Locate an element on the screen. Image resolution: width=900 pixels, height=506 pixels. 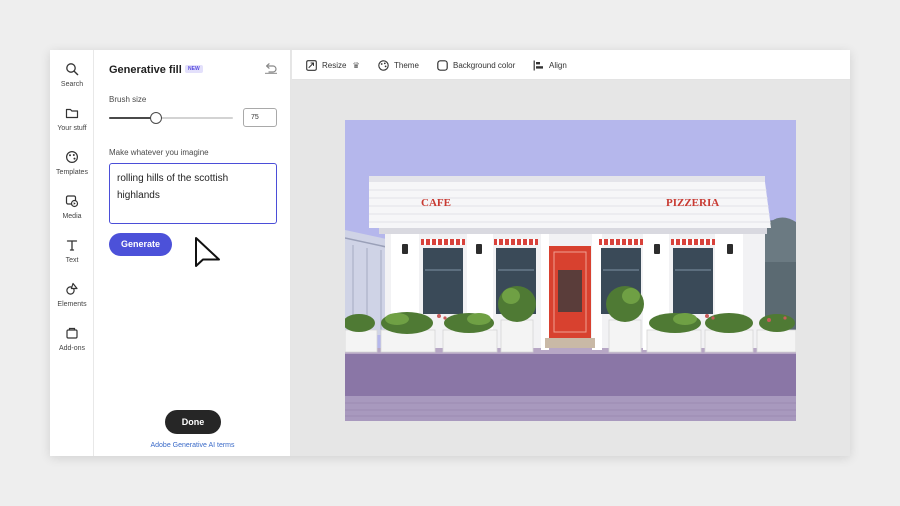
background-color-button: Background color is located at coordinates (476, 65).